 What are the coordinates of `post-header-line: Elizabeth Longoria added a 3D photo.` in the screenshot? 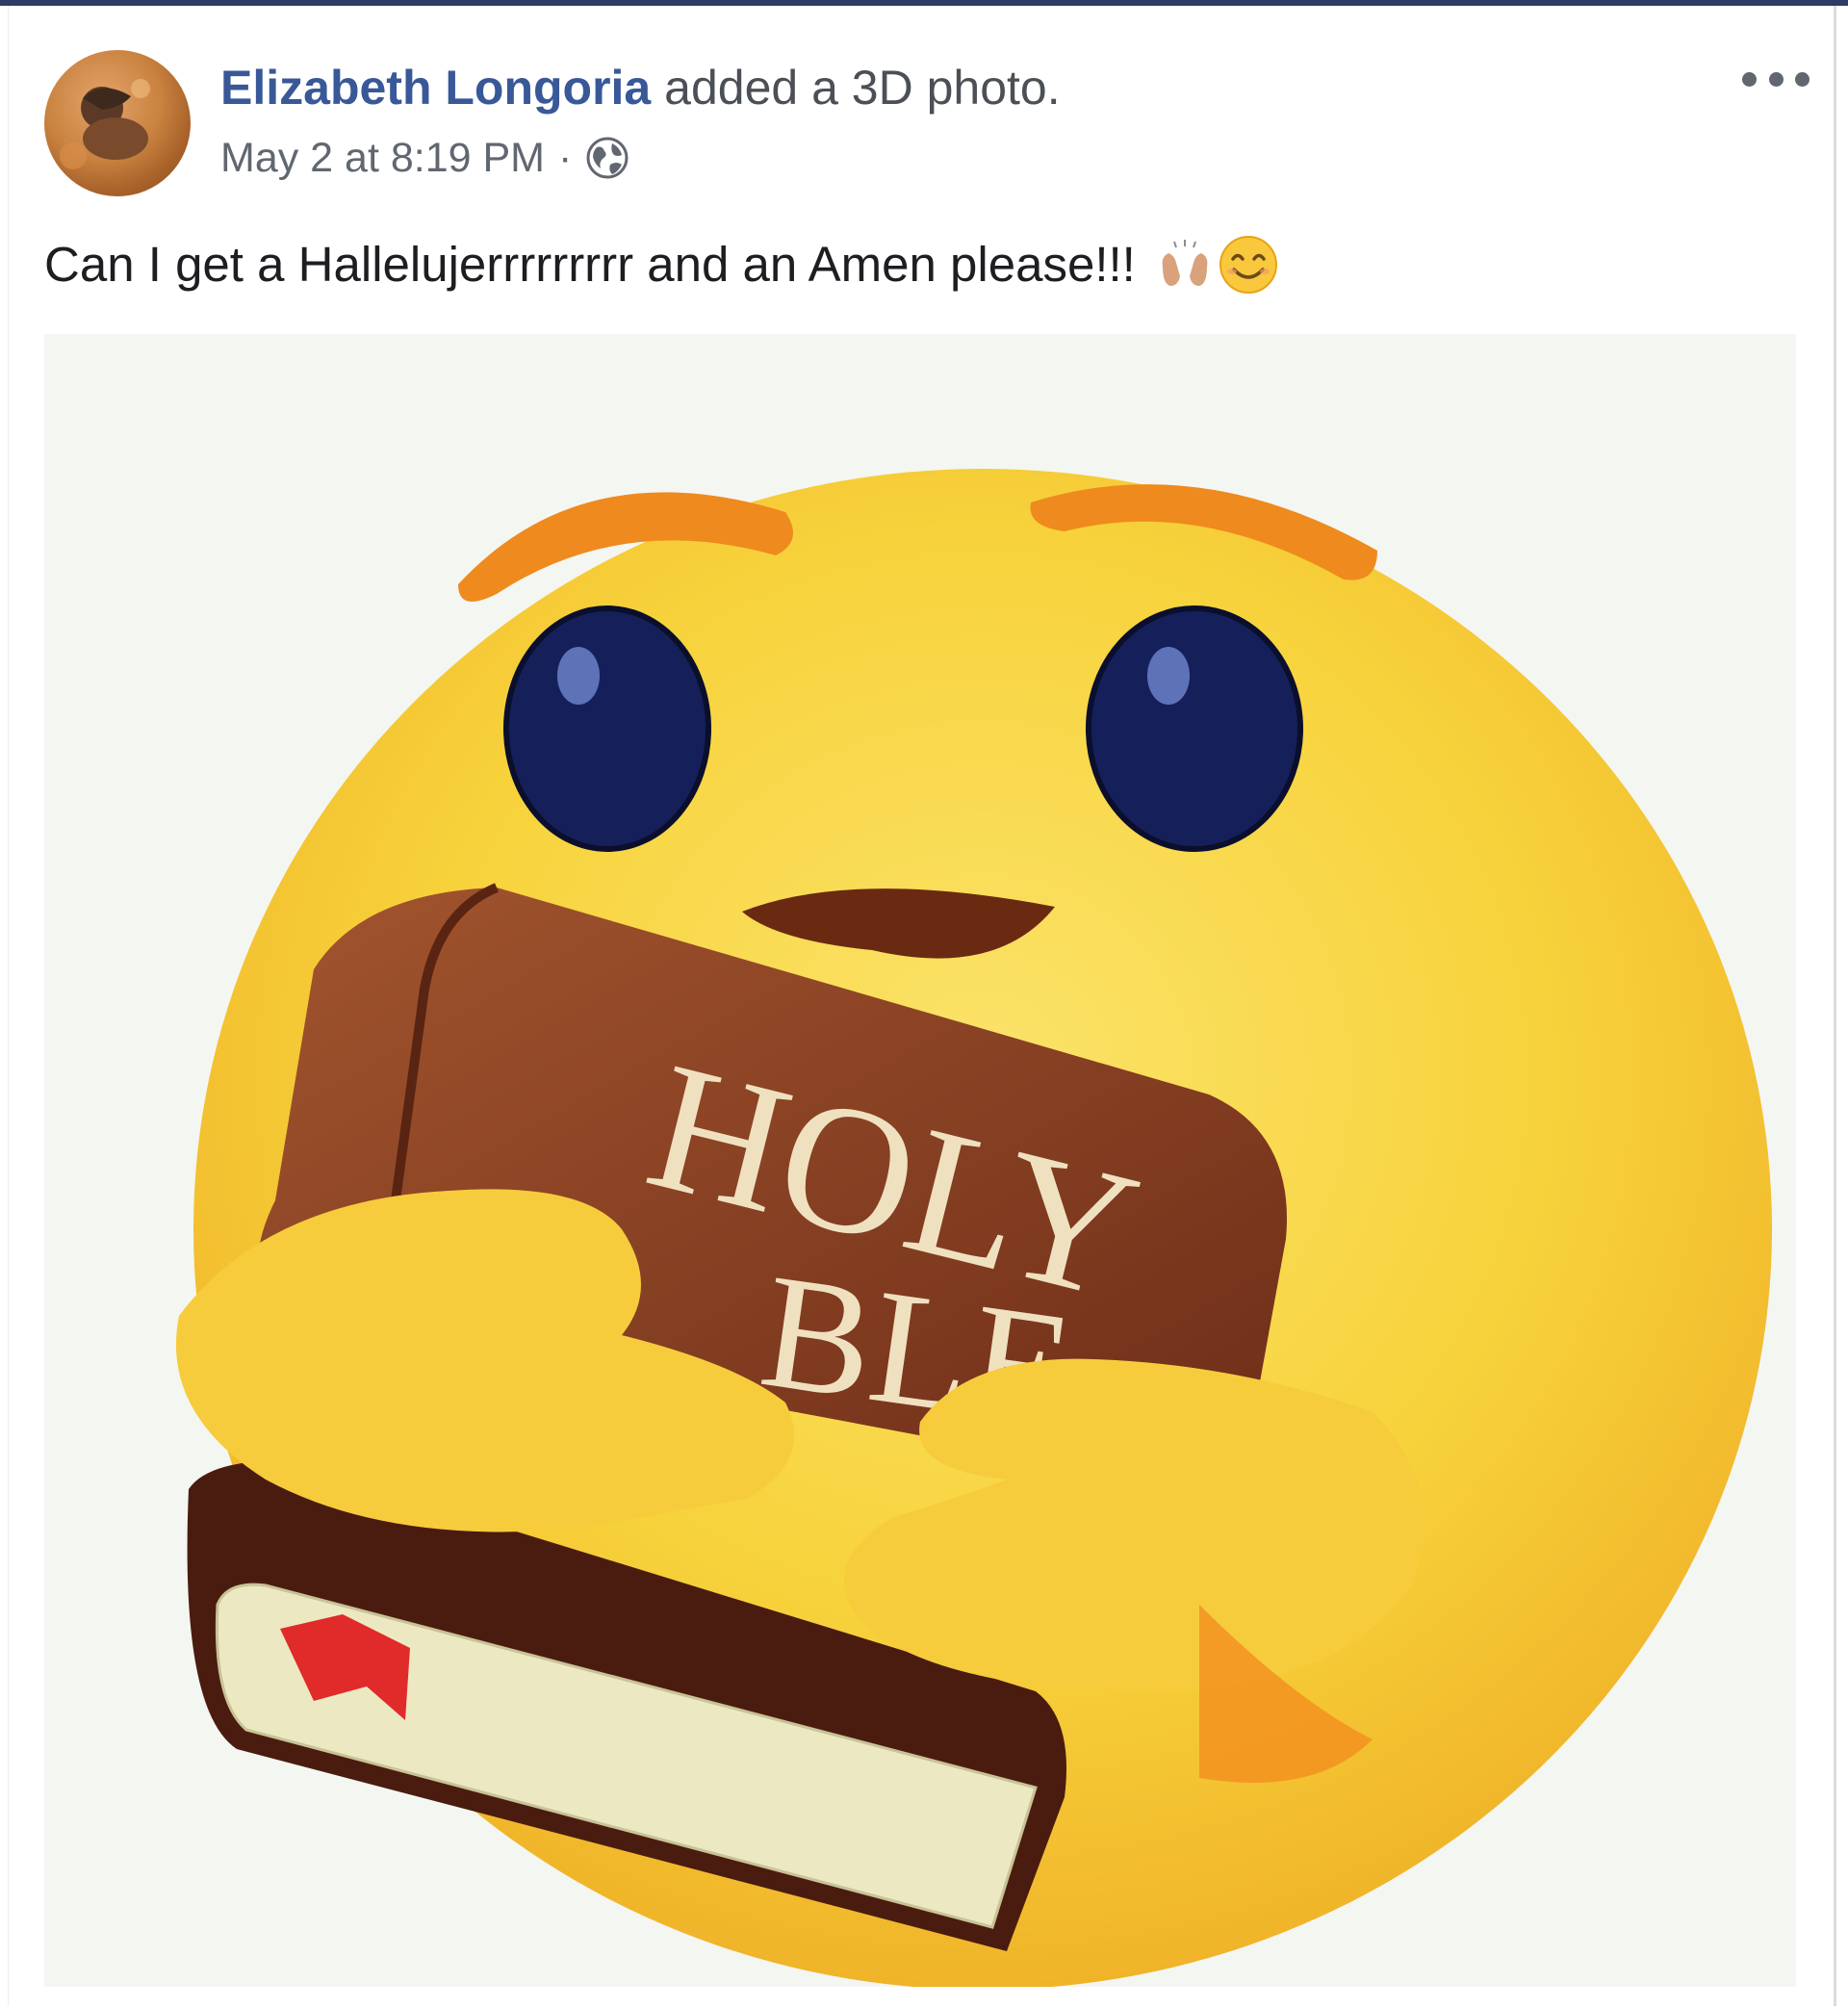 It's located at (640, 88).